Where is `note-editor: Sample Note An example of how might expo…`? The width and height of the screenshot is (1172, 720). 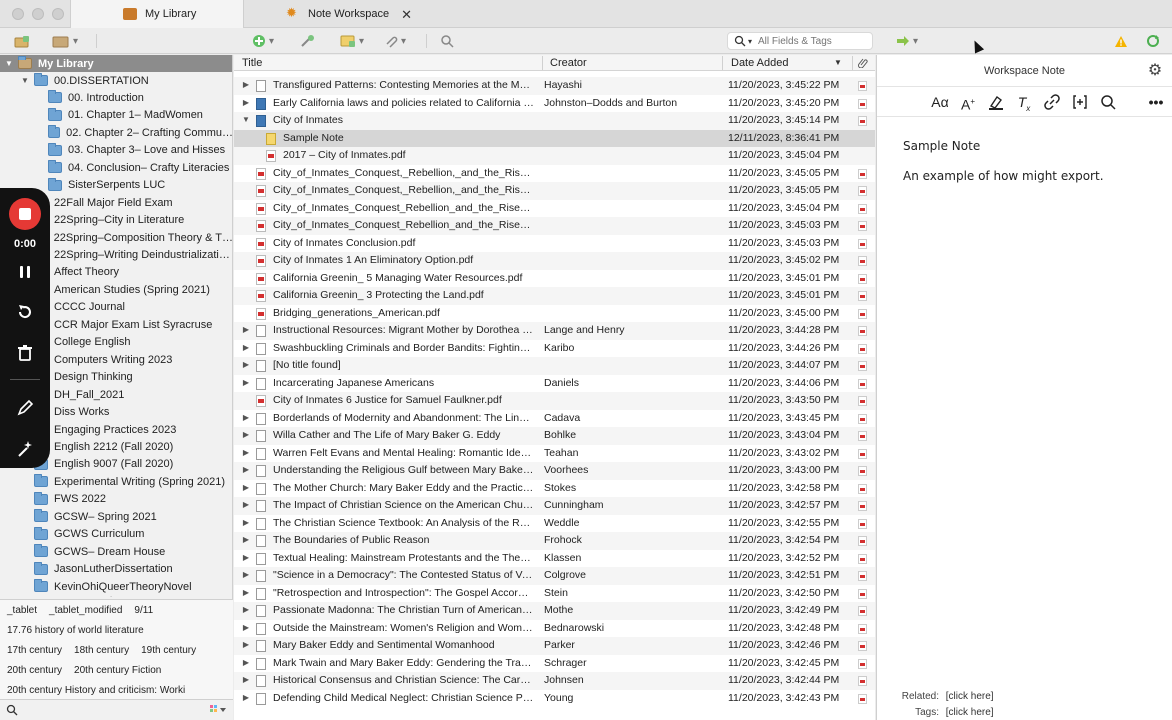 note-editor: Sample Note An example of how might expo… is located at coordinates (1033, 161).